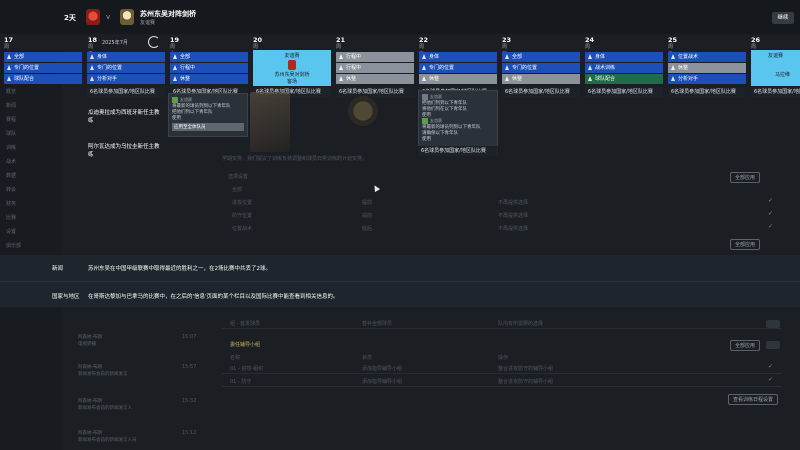 The image size is (800, 450). I want to click on feed-item: 阿森纳·布朗 新闻发布会前的新闻发言人员, so click(138, 437).